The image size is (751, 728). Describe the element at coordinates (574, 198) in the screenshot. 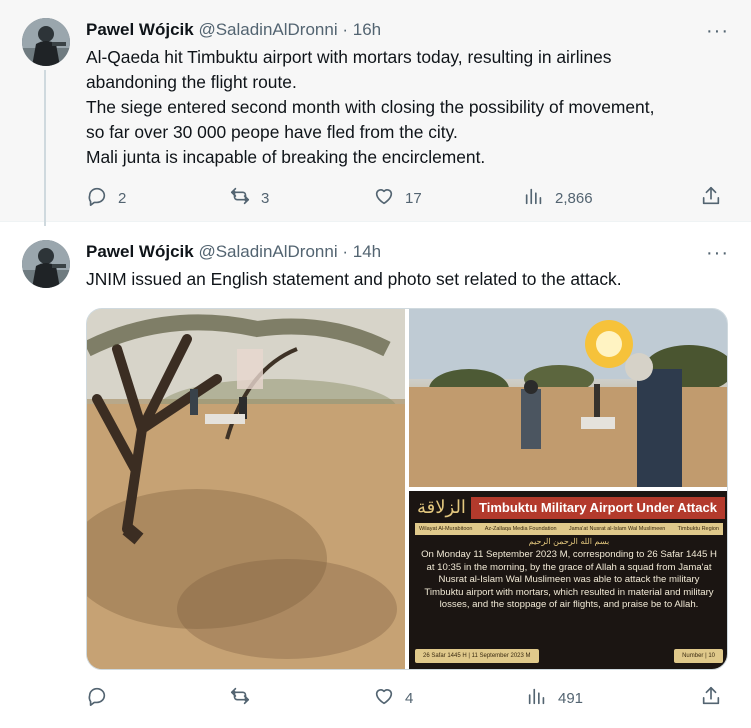

I see `views-count: 2,866` at that location.